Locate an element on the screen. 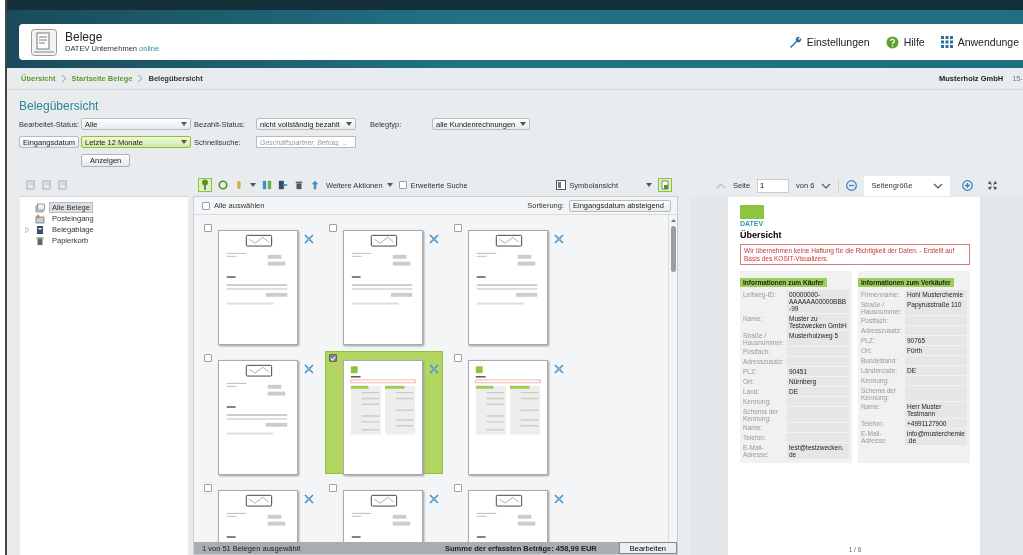 The image size is (1023, 555). apps-link: Anwendunge is located at coordinates (979, 42).